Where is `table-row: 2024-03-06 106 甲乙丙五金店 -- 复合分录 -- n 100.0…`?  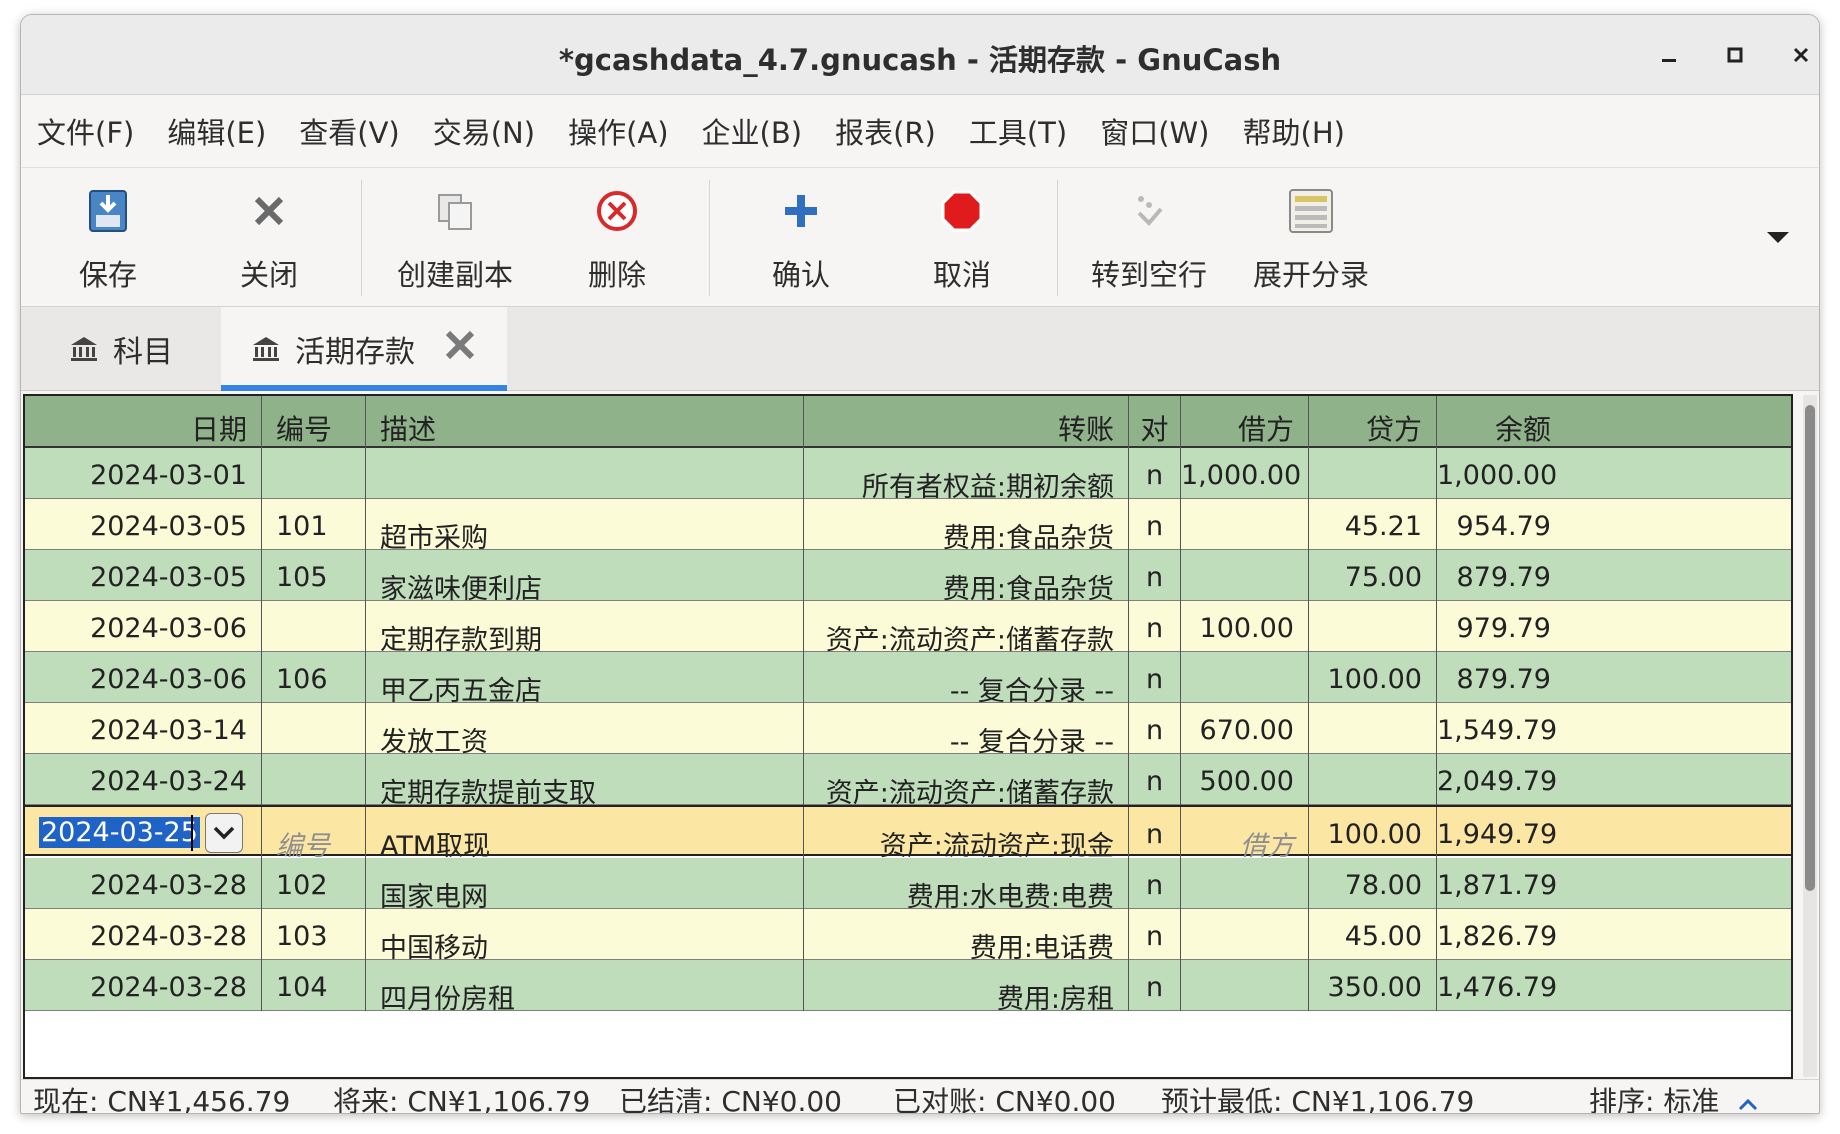
table-row: 2024-03-06 106 甲乙丙五金店 -- 复合分录 -- n 100.0… is located at coordinates (908, 677).